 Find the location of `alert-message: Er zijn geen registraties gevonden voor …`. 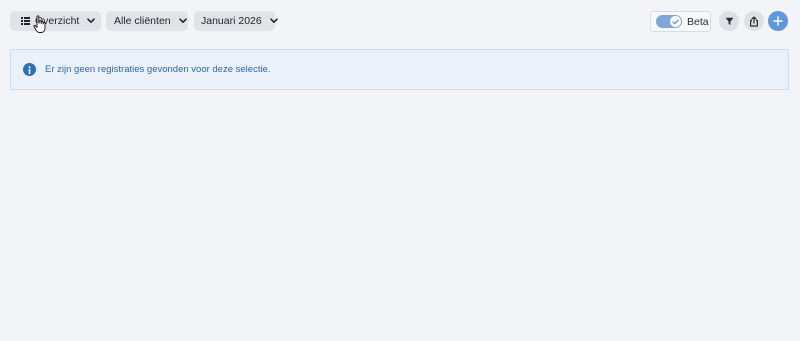

alert-message: Er zijn geen registraties gevonden voor … is located at coordinates (158, 69).